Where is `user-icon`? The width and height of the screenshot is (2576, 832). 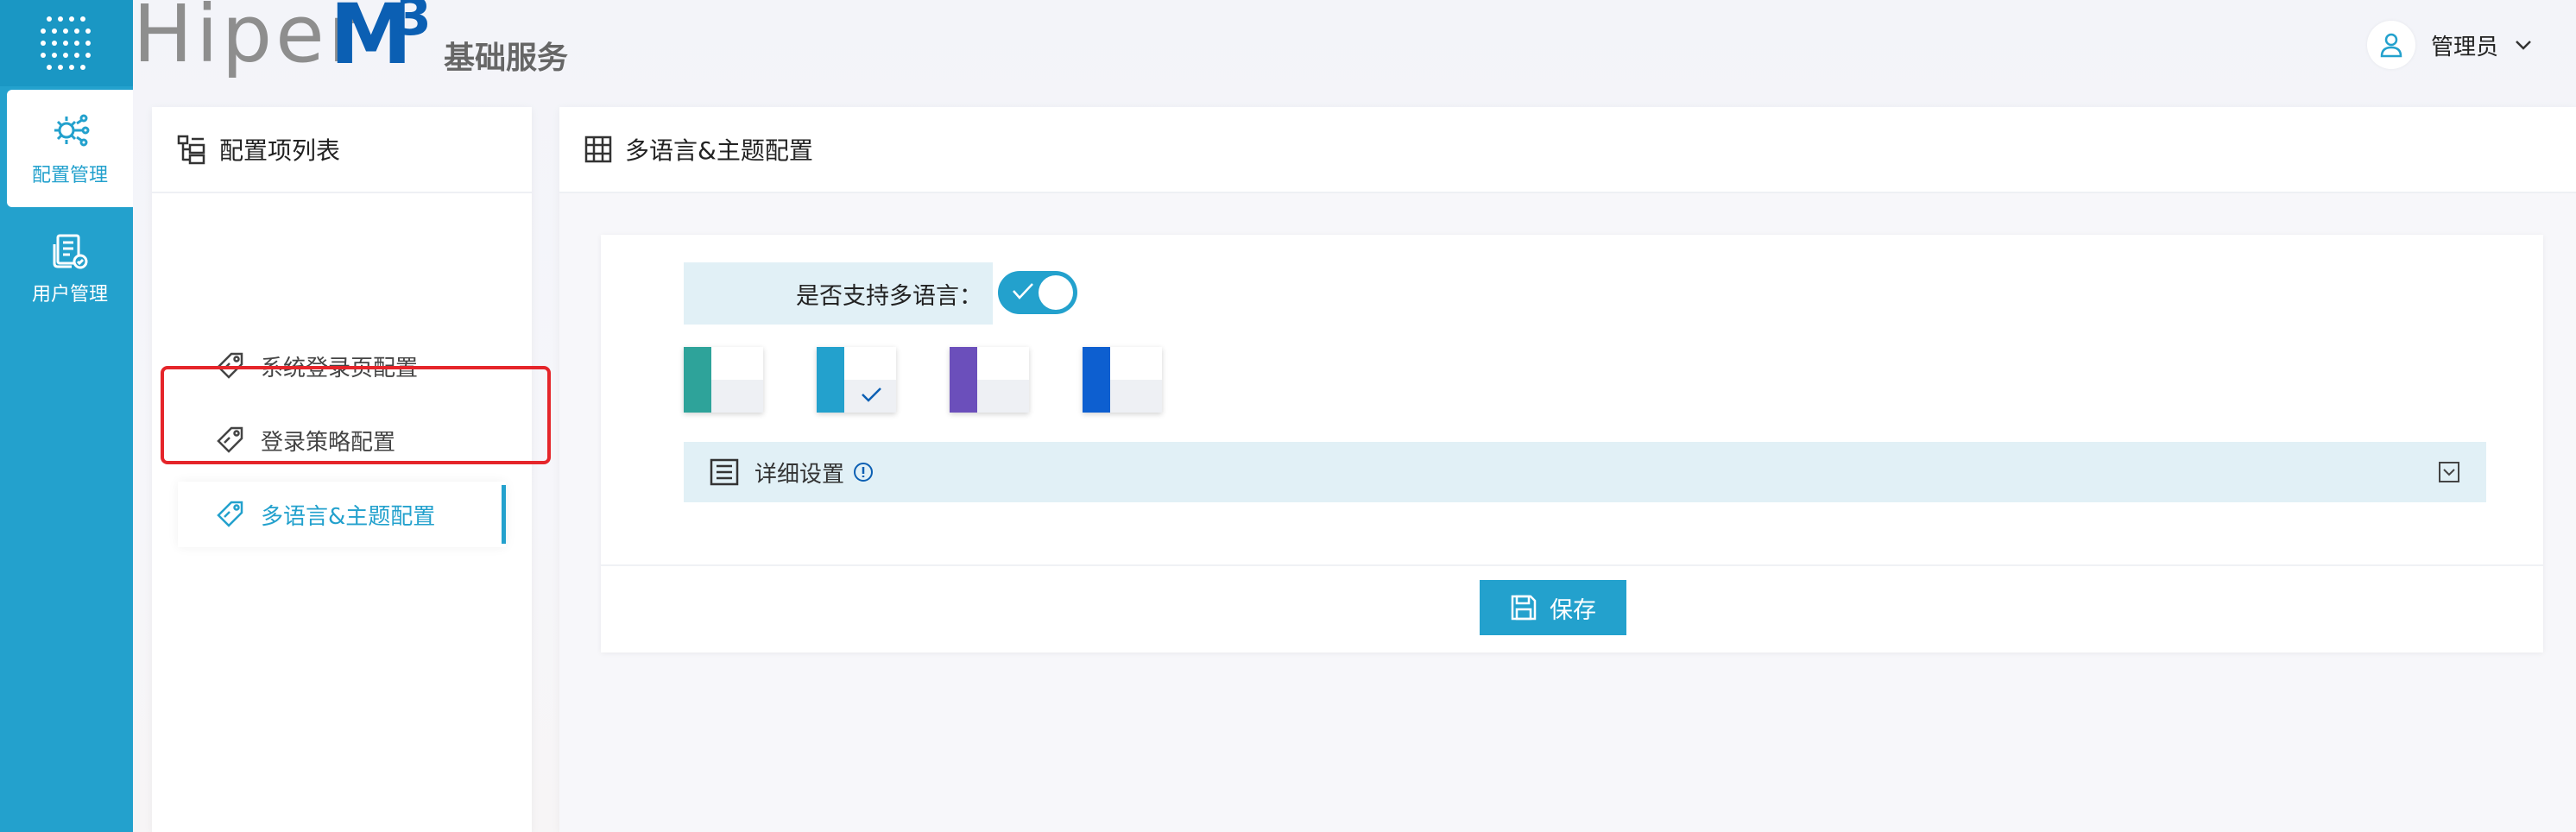 user-icon is located at coordinates (2391, 46).